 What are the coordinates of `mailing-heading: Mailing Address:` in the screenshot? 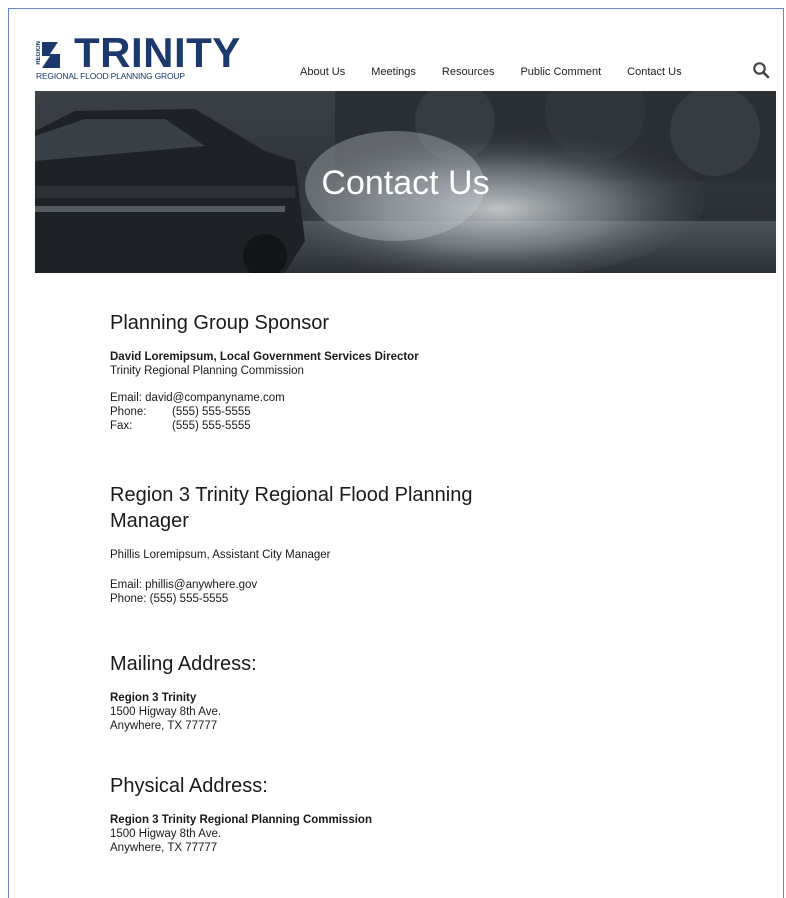 It's located at (183, 664).